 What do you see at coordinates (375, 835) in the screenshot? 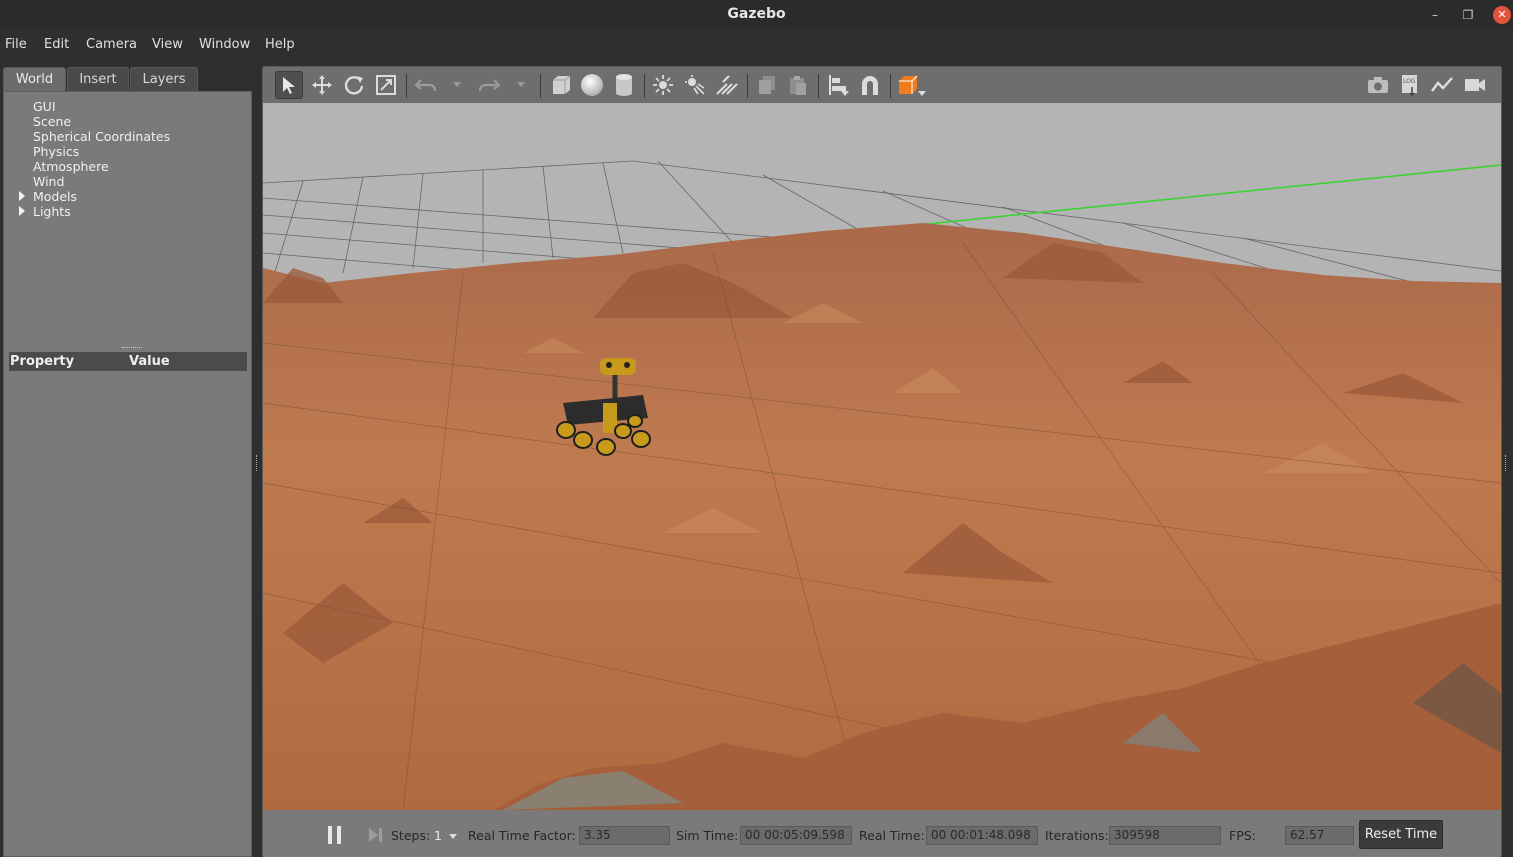
I see `step-icon` at bounding box center [375, 835].